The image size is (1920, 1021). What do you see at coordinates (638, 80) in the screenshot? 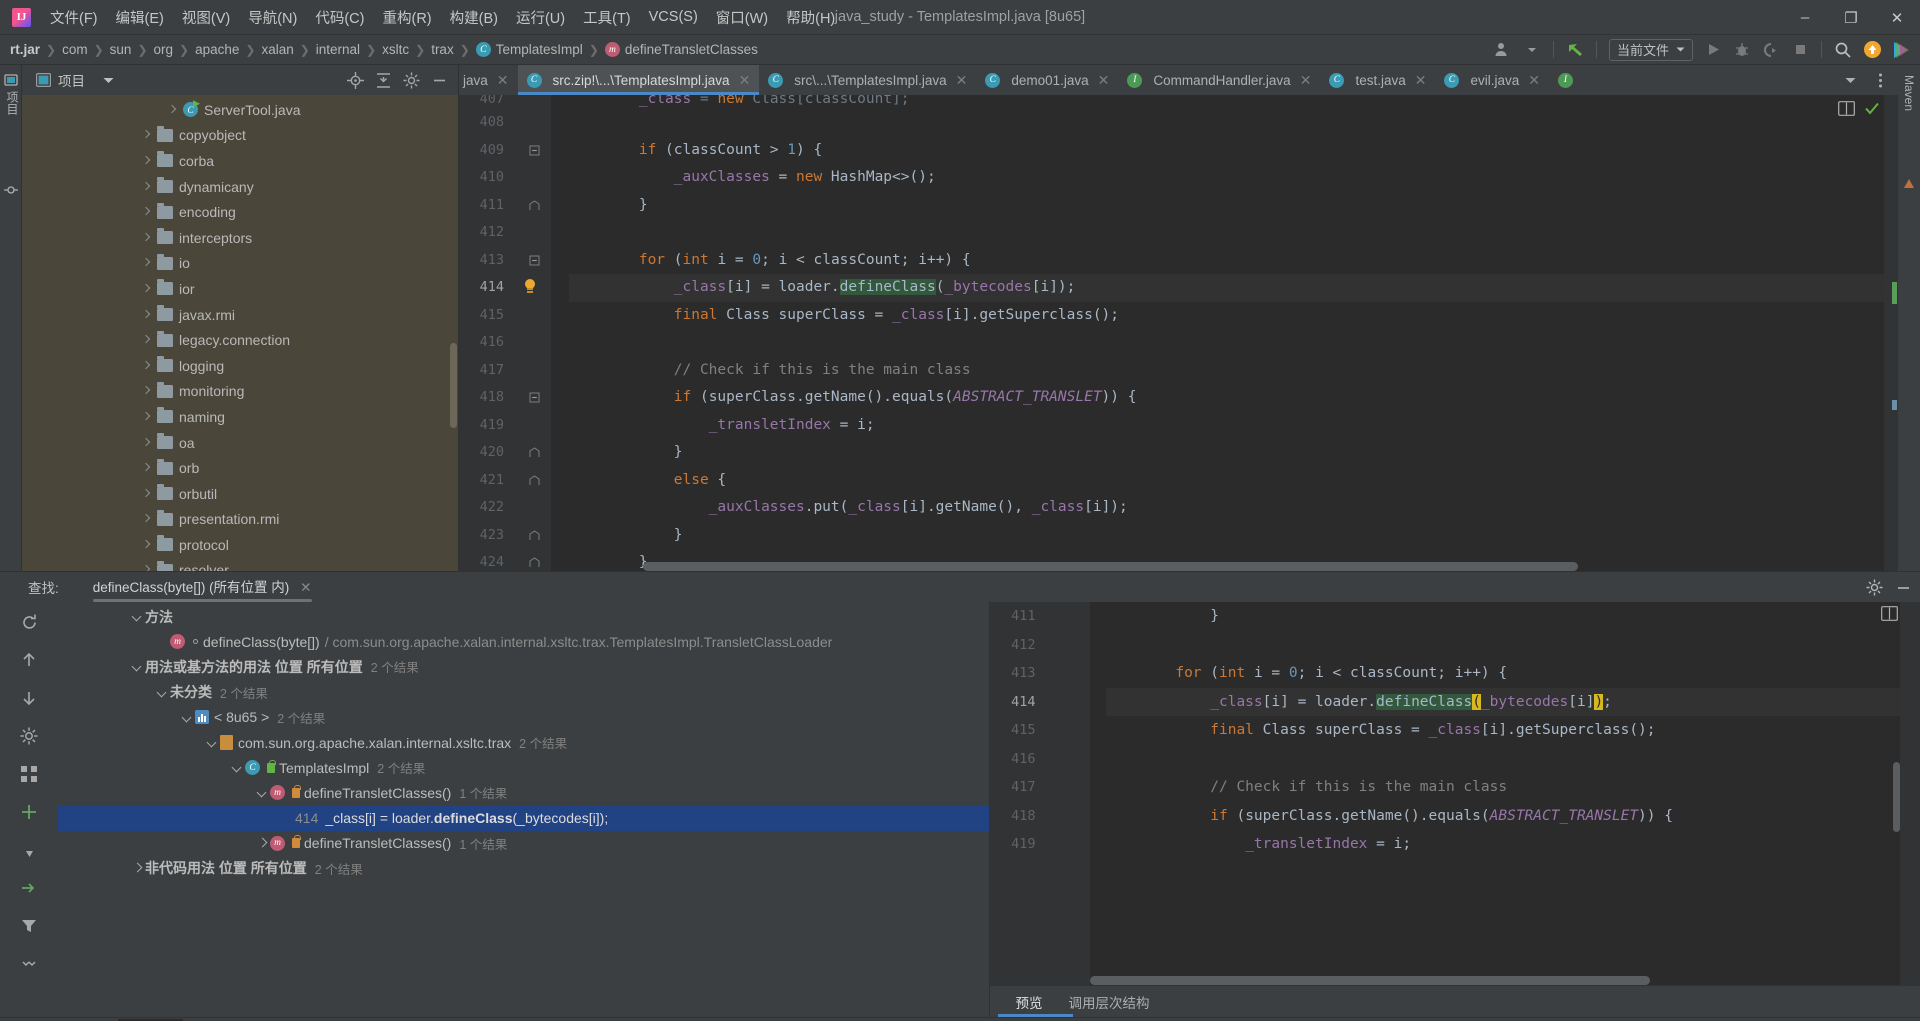
I see `editor-tab-srczip-templatesimpl: C src.zip!\...\TemplatesImpl.java ✕` at bounding box center [638, 80].